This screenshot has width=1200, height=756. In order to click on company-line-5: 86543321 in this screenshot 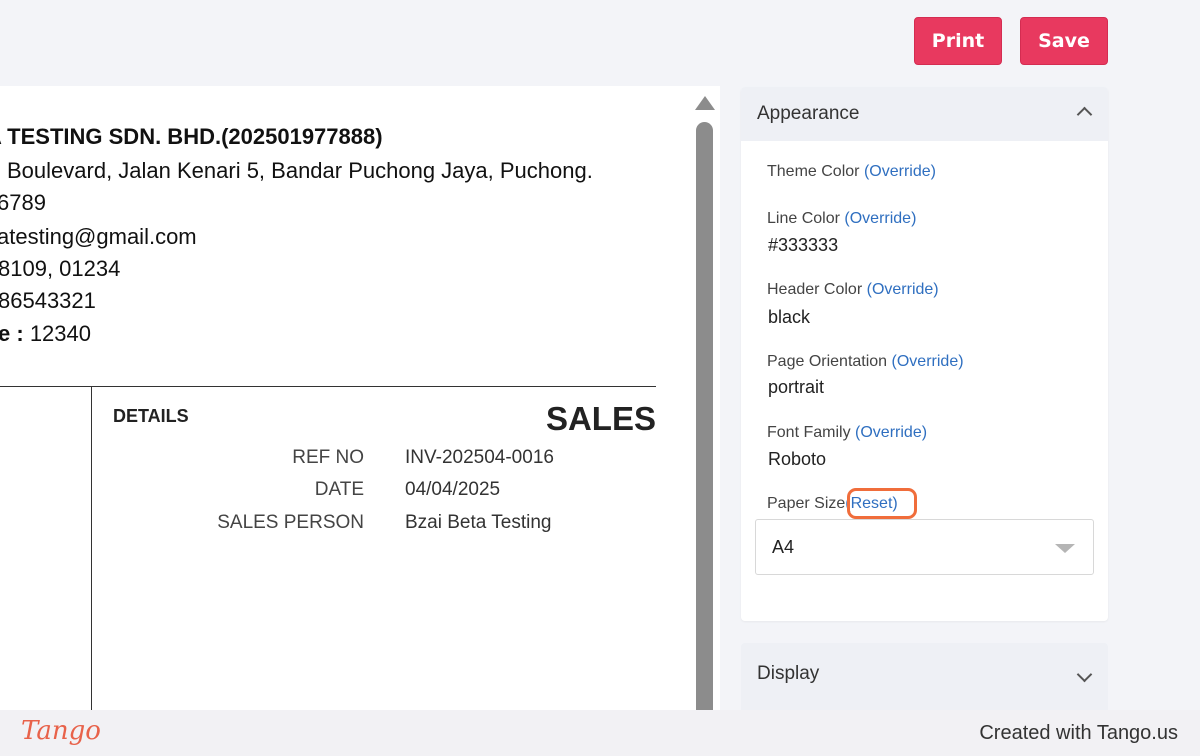, I will do `click(48, 300)`.